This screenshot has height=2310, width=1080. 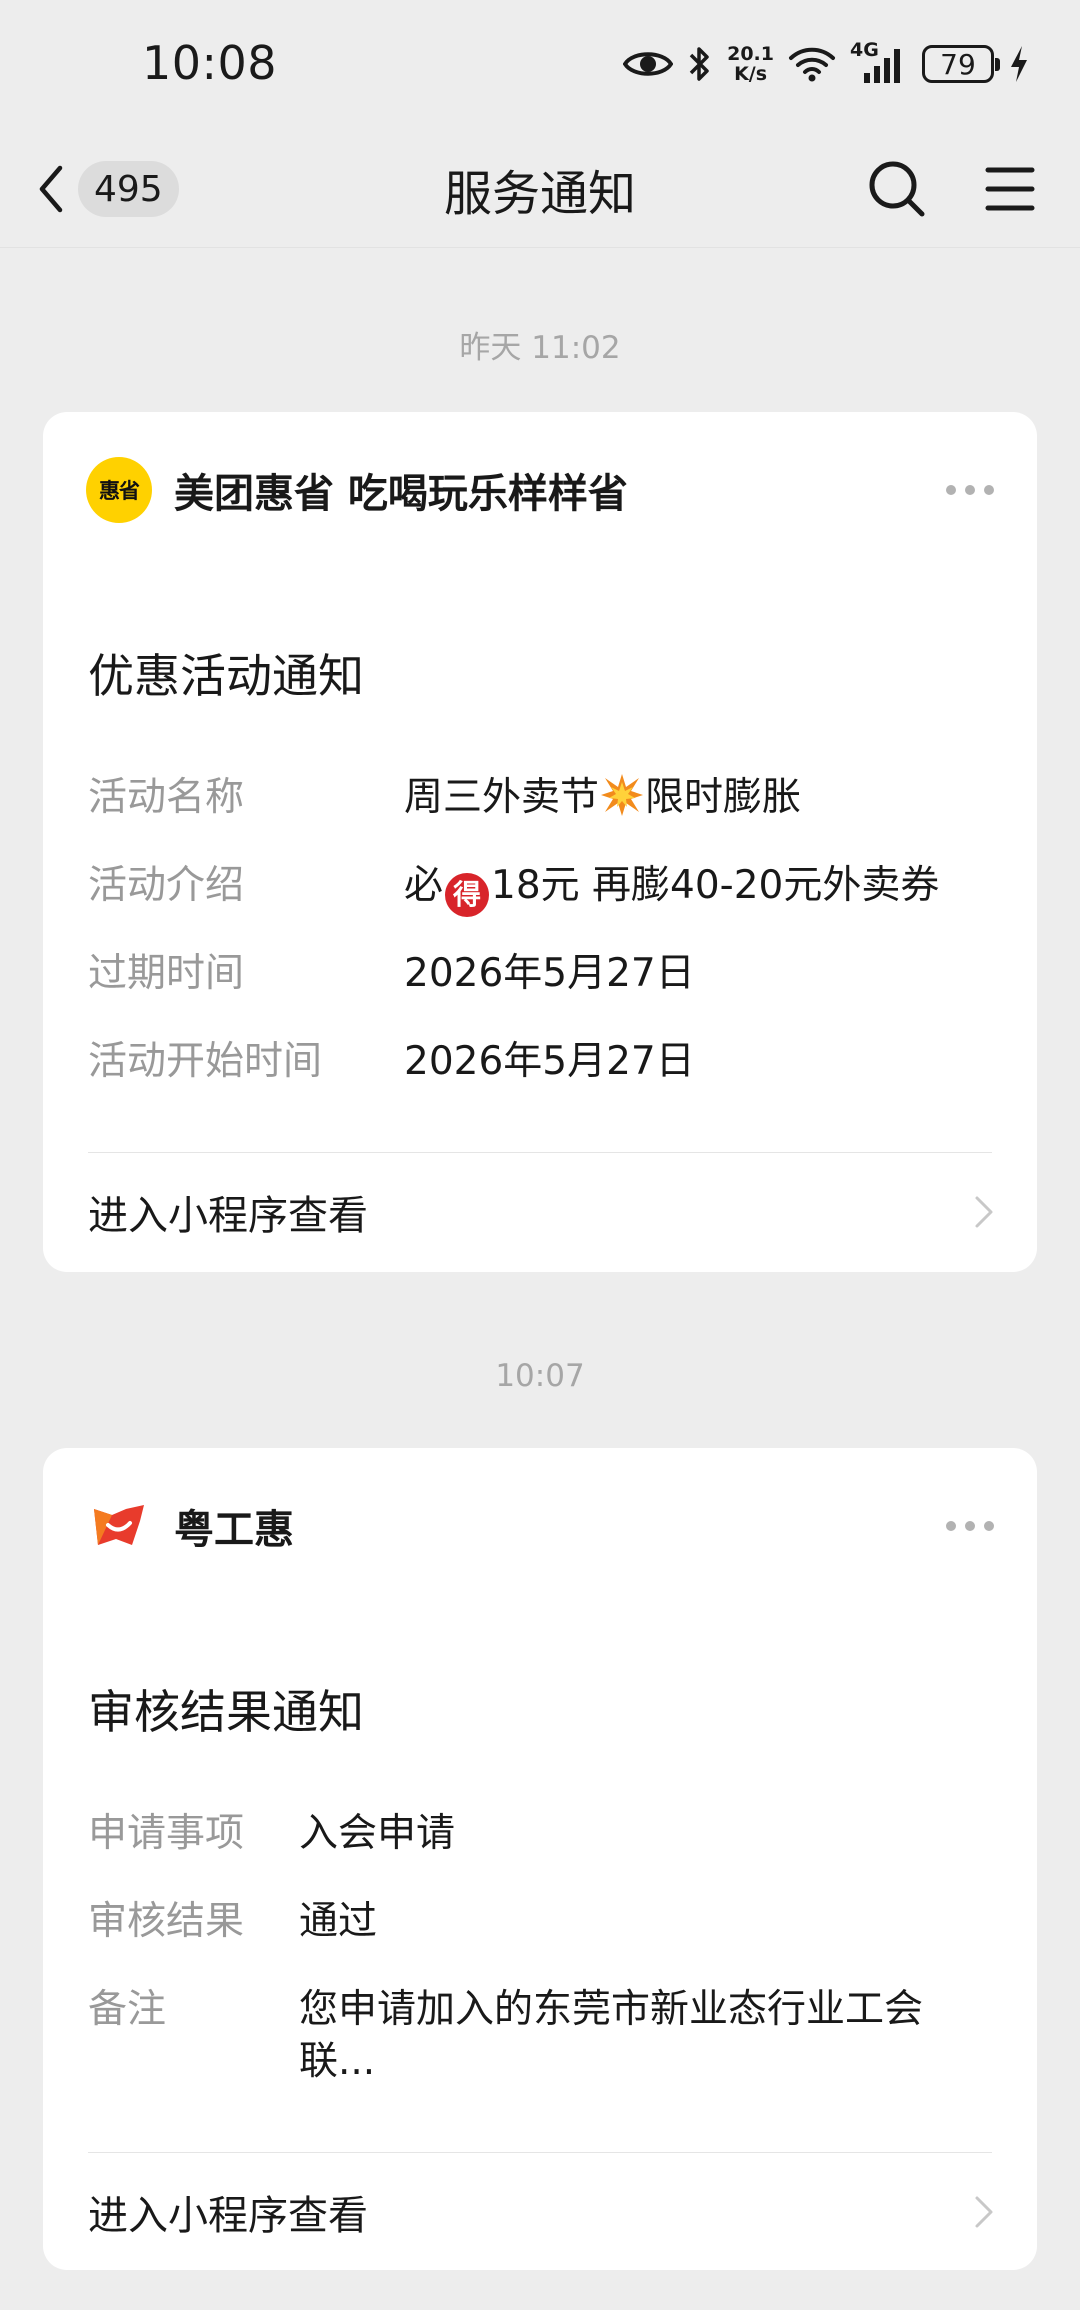 I want to click on charging-icon, so click(x=1019, y=64).